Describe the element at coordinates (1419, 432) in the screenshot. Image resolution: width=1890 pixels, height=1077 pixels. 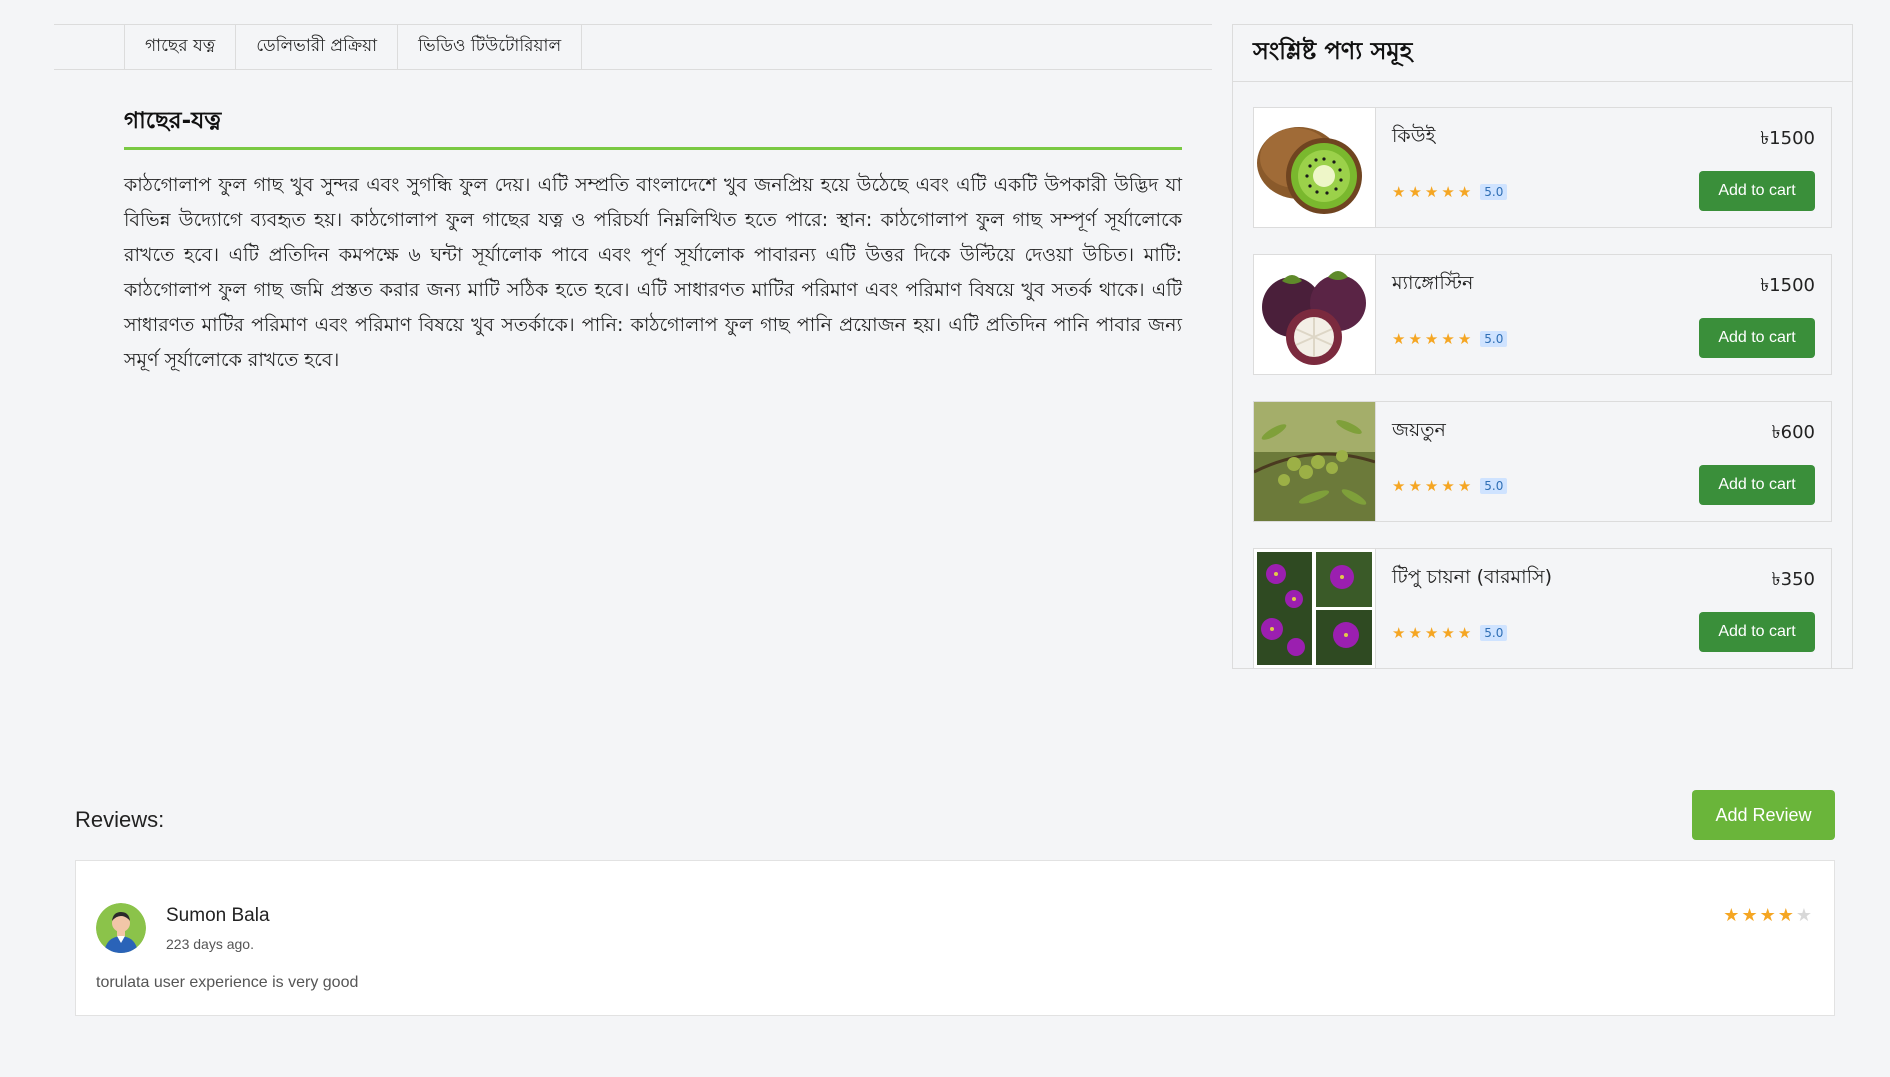
I see `product-name: জয়তুন` at that location.